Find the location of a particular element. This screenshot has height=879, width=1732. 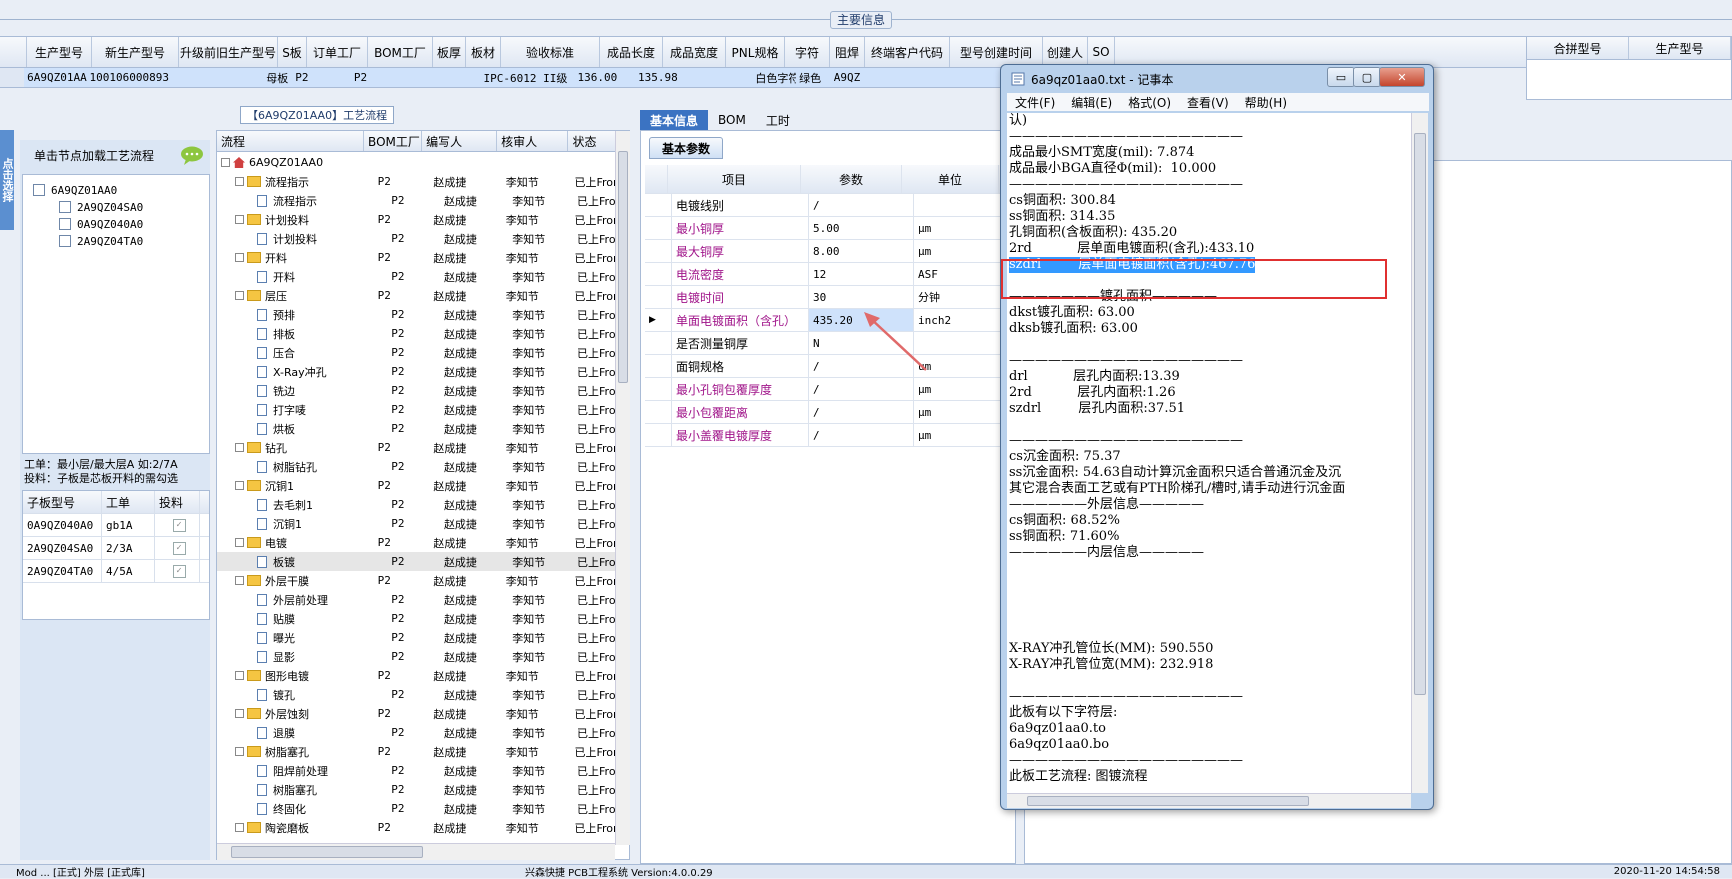

param-header-2: 单位 is located at coordinates (950, 179).